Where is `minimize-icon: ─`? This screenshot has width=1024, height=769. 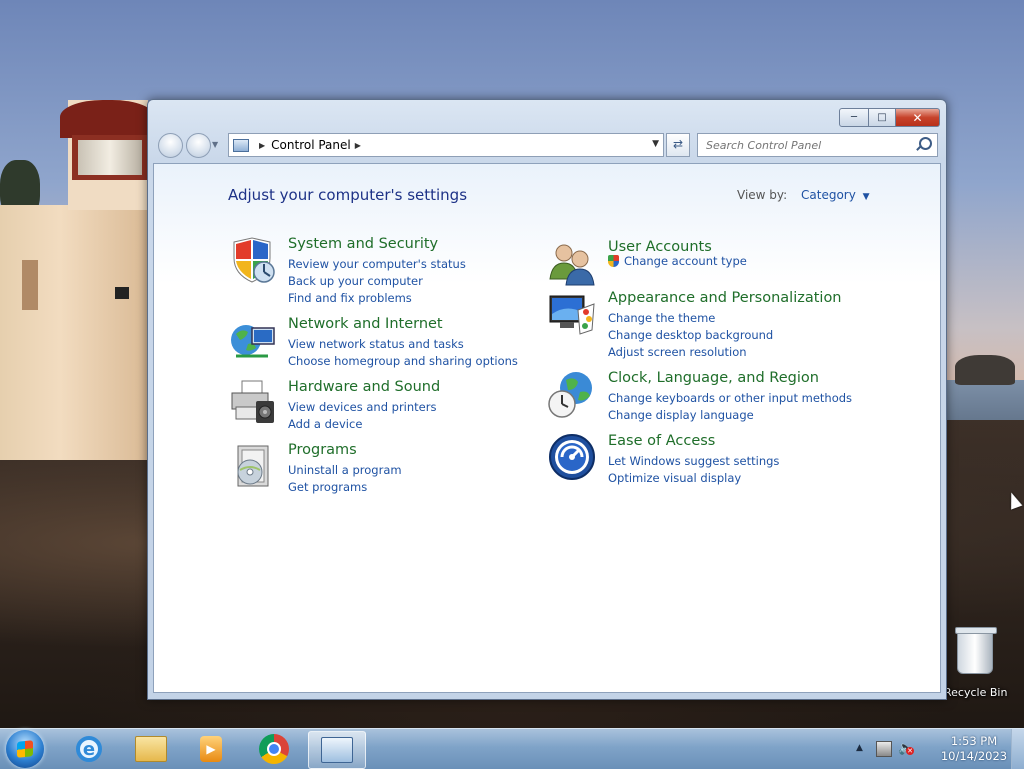
minimize-icon: ─ is located at coordinates (854, 117).